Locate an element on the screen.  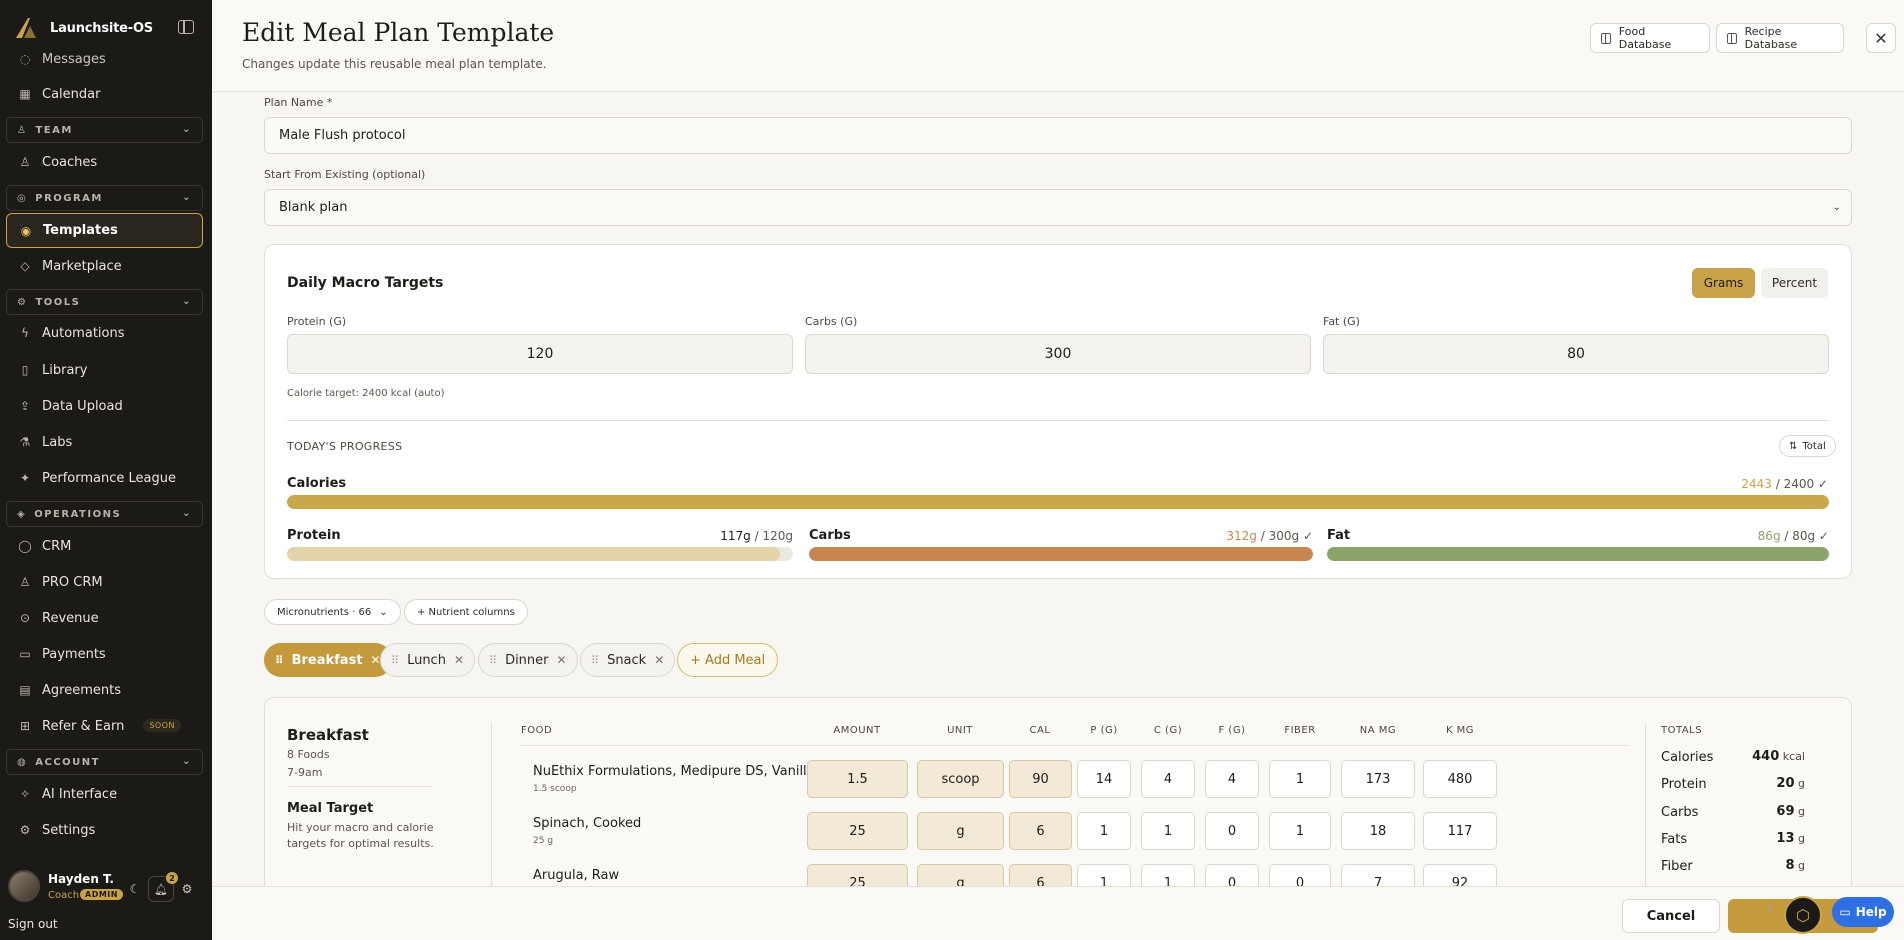
fat-value: 86g / 80g ✓ is located at coordinates (1793, 536).